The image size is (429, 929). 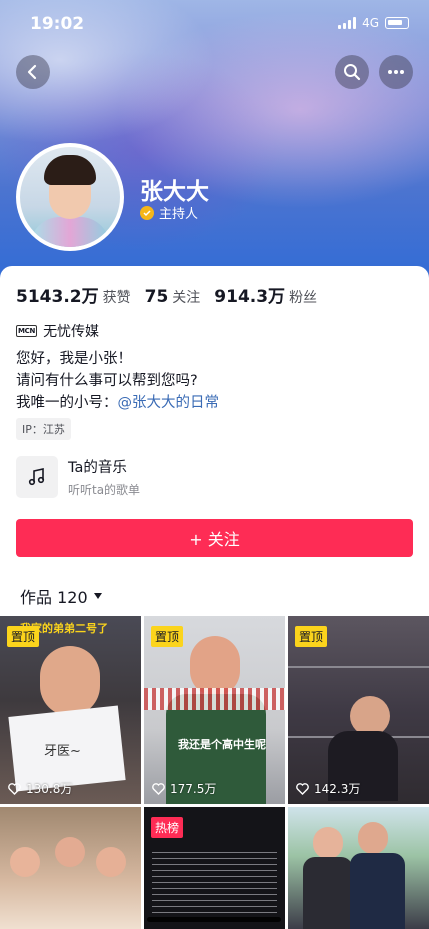 I want to click on status-time: 19:02, so click(x=57, y=24).